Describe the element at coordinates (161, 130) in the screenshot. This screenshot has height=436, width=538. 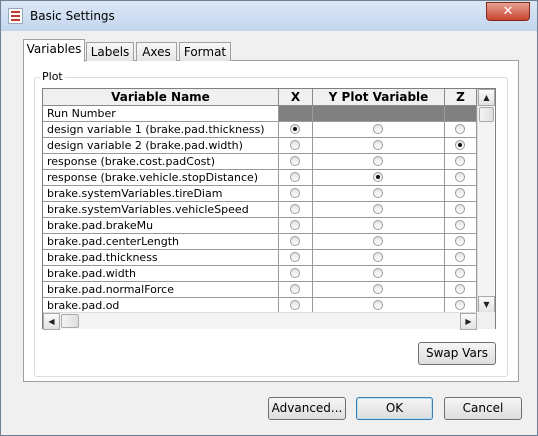
I see `variable-name-cell: design variable 1 (brake.pad.thickness)` at that location.